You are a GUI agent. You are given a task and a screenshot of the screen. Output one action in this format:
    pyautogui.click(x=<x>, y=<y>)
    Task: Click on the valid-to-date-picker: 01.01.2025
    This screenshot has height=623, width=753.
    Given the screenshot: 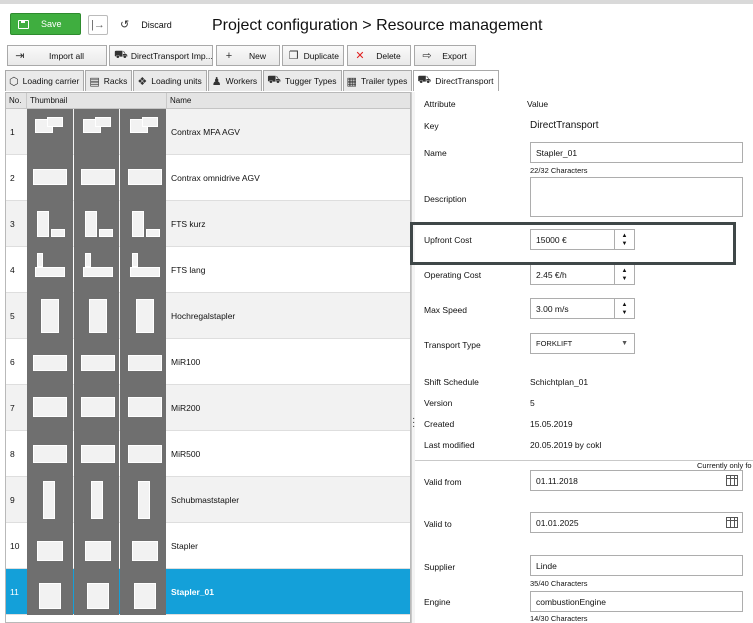 What is the action you would take?
    pyautogui.click(x=636, y=522)
    